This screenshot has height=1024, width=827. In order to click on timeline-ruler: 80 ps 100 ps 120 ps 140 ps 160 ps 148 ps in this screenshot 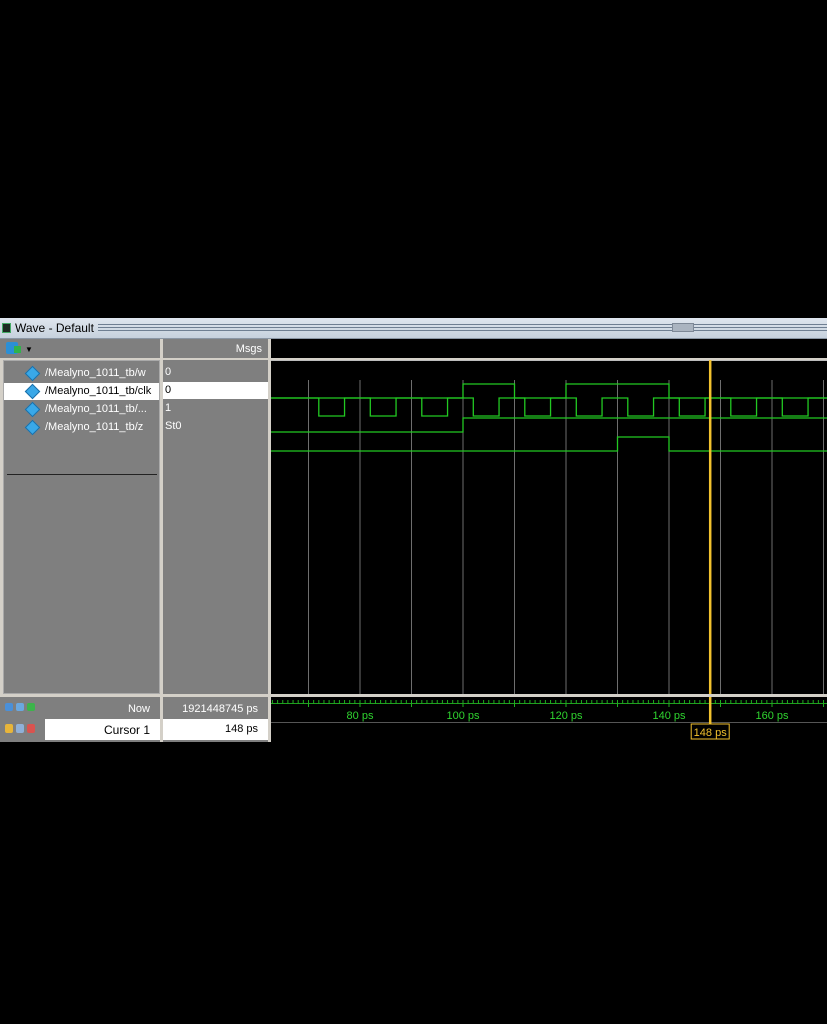, I will do `click(549, 719)`.